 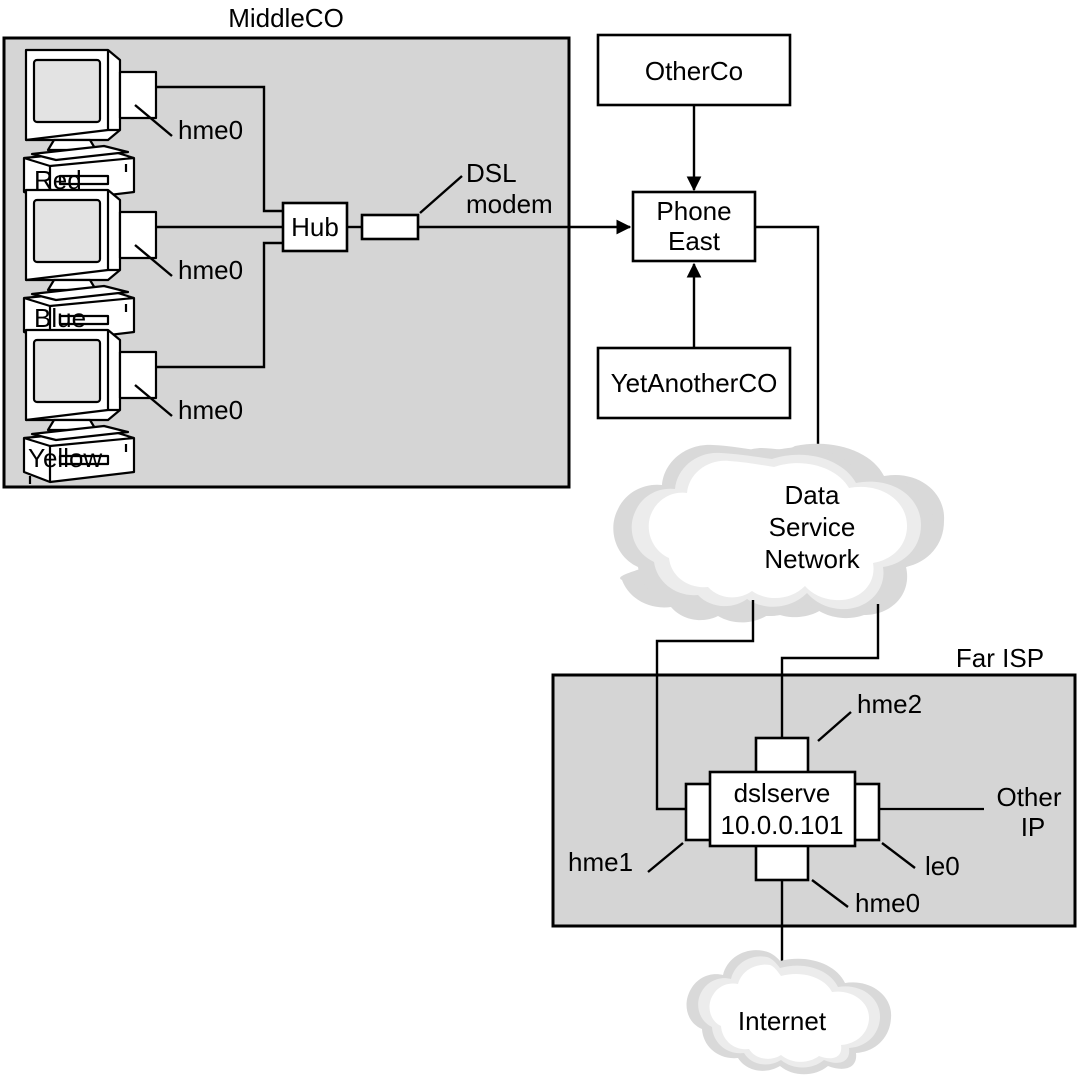 I want to click on box-otherco-label: OtherCo, so click(x=694, y=71).